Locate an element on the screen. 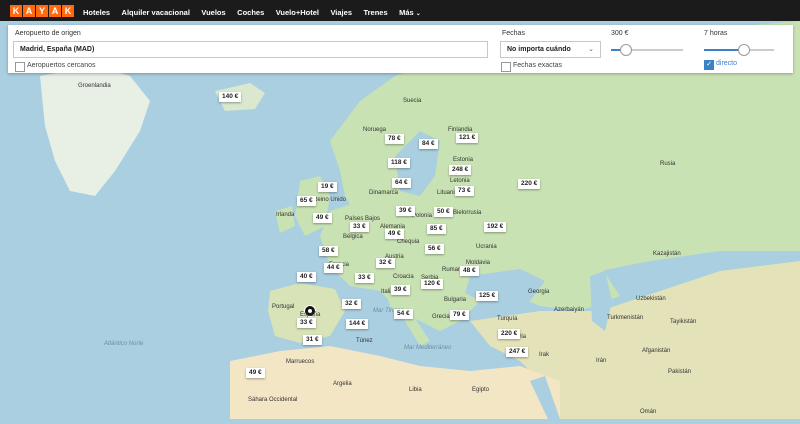 The width and height of the screenshot is (800, 424). place-label: Portugal is located at coordinates (283, 307).